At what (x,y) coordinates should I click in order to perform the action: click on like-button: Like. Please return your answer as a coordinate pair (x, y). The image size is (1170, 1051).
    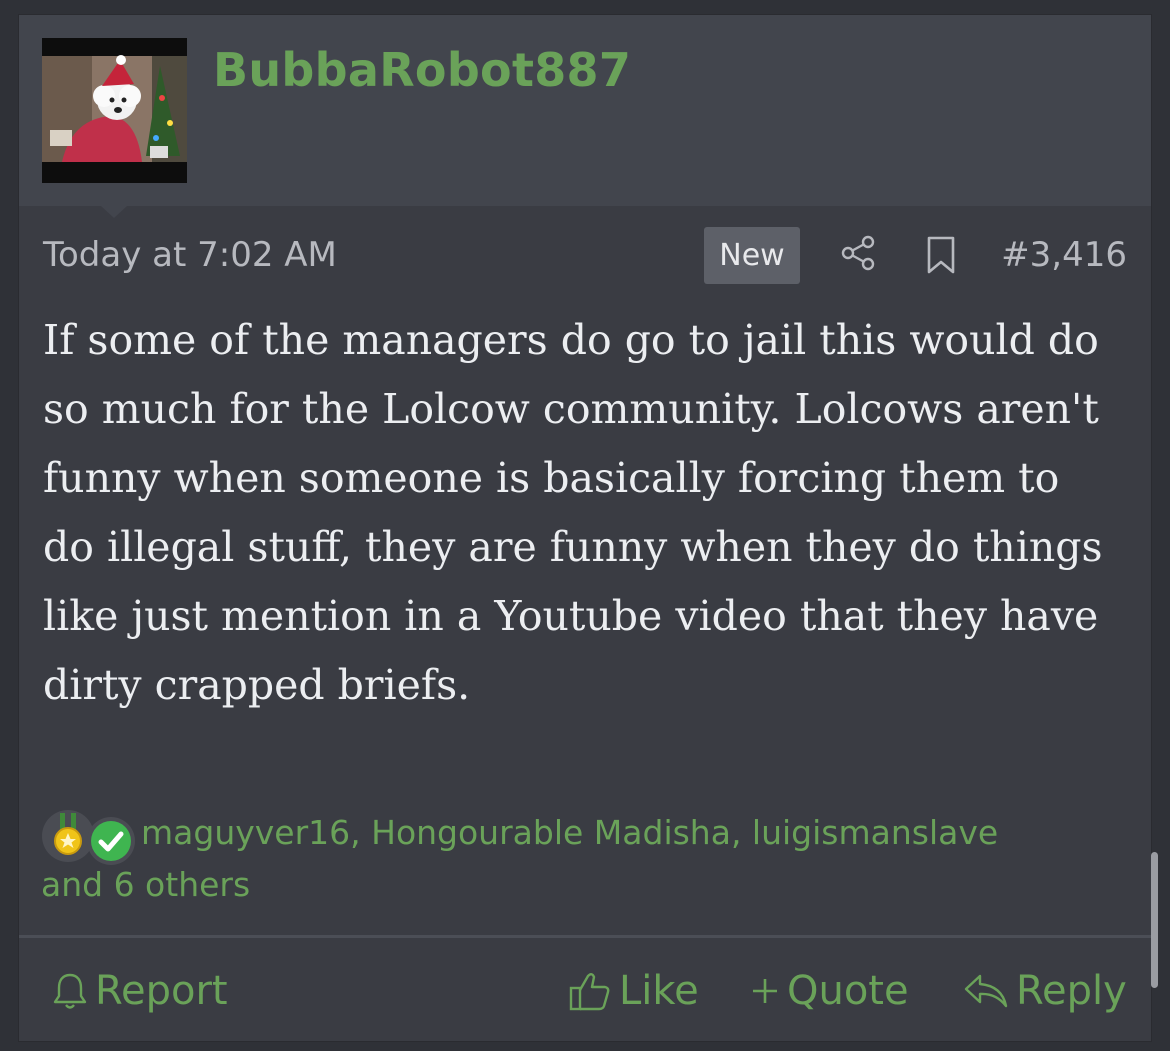
    Looking at the image, I should click on (633, 991).